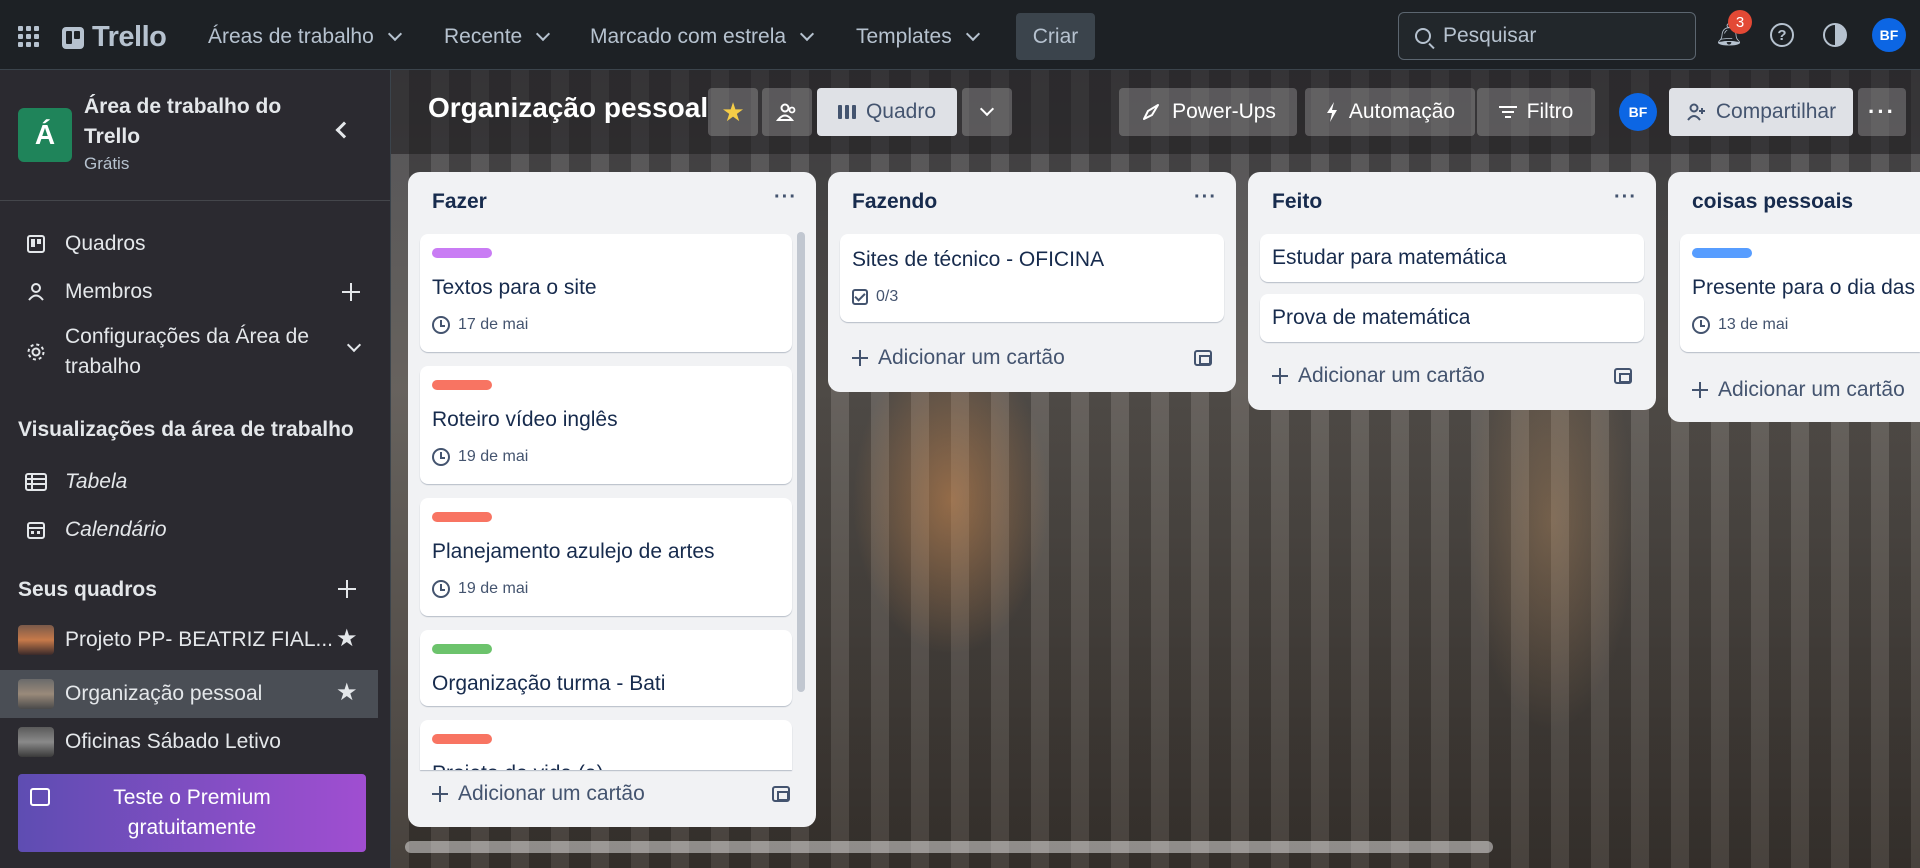 The width and height of the screenshot is (1920, 868). What do you see at coordinates (189, 530) in the screenshot?
I see `sidebar-item-calendar: Calendário` at bounding box center [189, 530].